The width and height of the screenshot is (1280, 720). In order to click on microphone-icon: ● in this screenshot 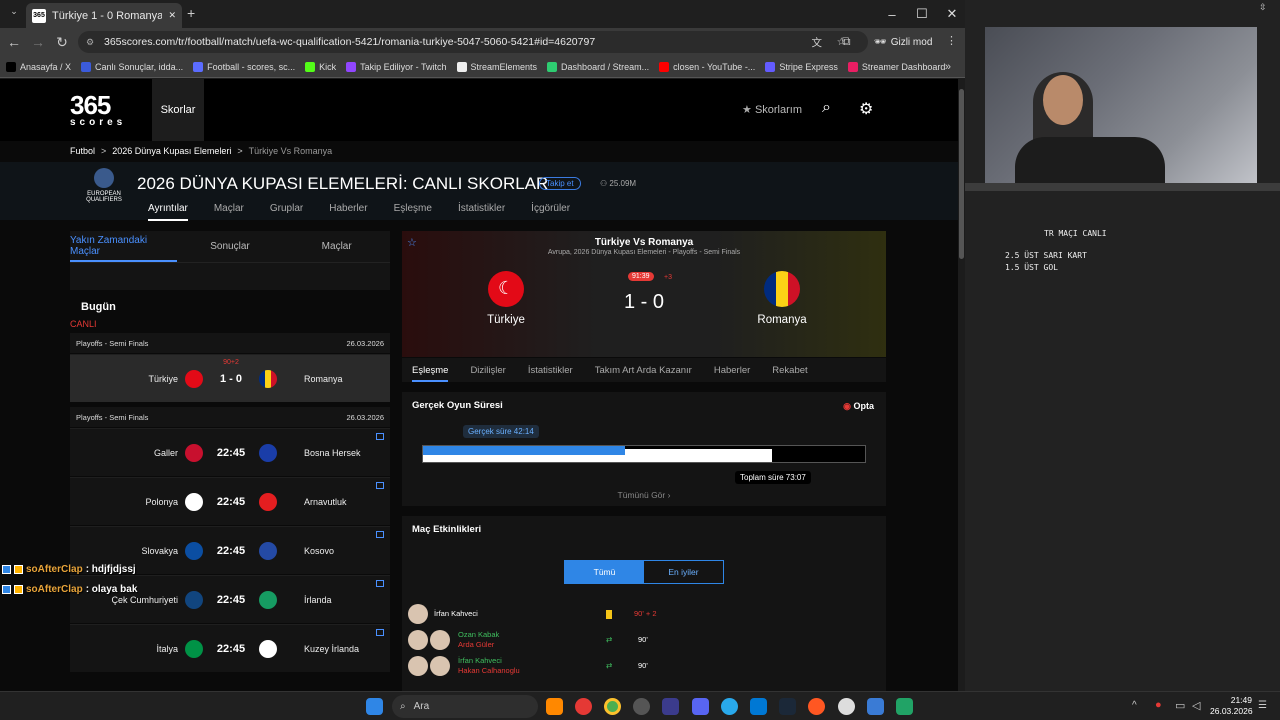, I will do `click(1158, 705)`.